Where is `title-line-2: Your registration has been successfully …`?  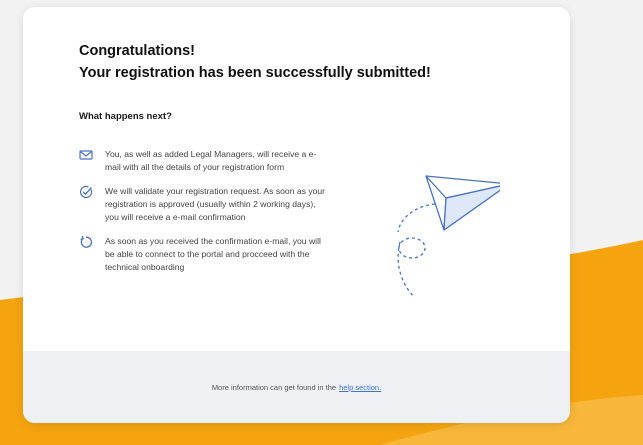 title-line-2: Your registration has been successfully … is located at coordinates (255, 73).